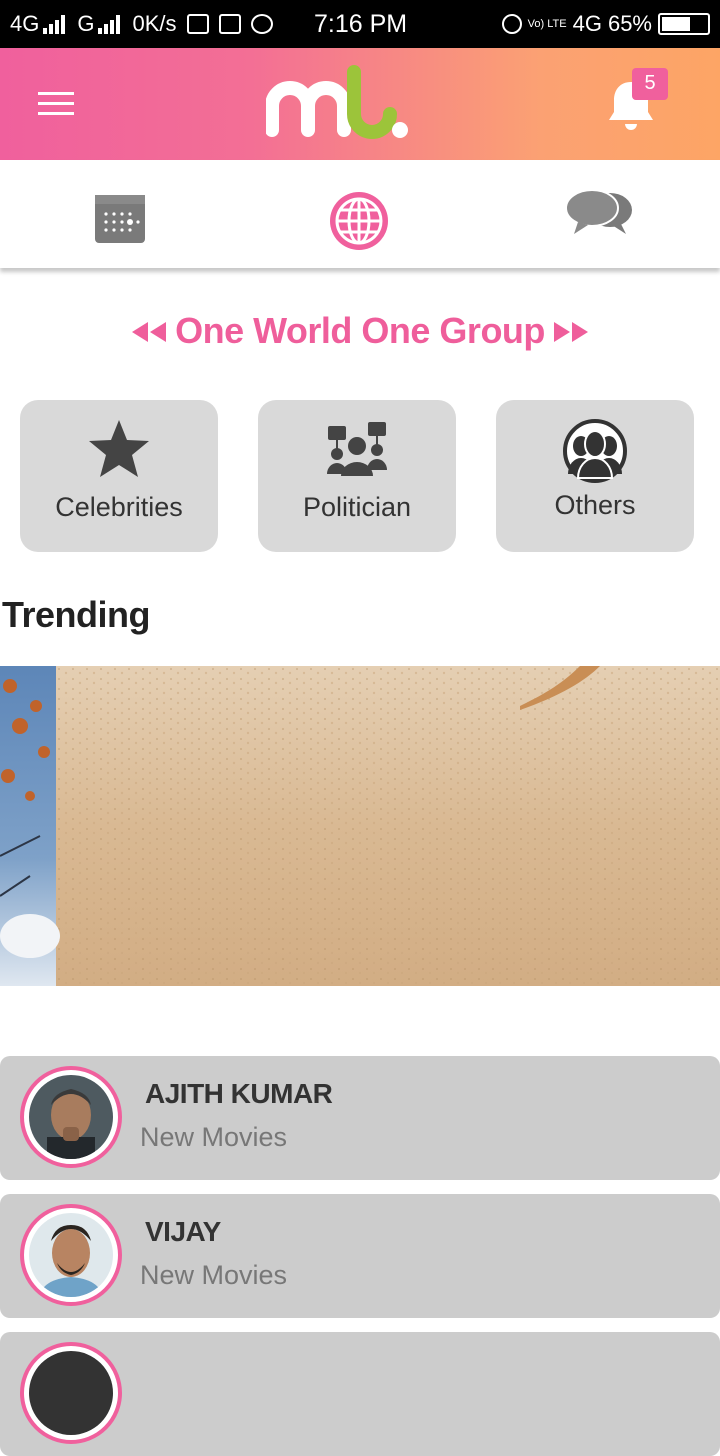 This screenshot has height=1456, width=720. What do you see at coordinates (650, 84) in the screenshot?
I see `notification-badge: 5` at bounding box center [650, 84].